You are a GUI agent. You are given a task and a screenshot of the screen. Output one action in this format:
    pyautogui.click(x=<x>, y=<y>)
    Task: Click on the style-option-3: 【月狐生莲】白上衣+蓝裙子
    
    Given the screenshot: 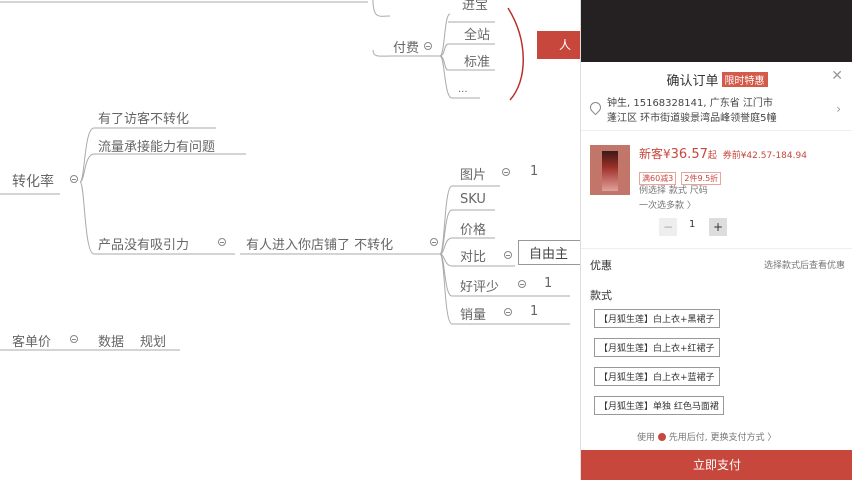 What is the action you would take?
    pyautogui.click(x=657, y=376)
    